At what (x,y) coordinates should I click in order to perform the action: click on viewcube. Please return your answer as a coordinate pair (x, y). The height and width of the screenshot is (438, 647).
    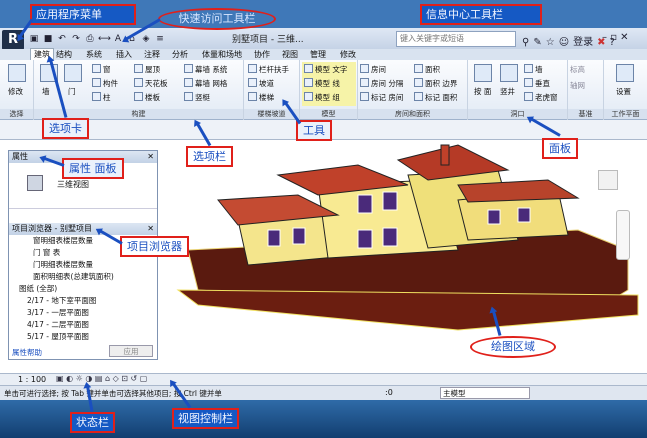
    Looking at the image, I should click on (608, 180).